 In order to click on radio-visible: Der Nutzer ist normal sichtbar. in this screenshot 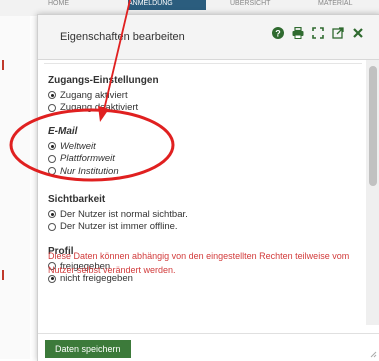, I will do `click(118, 214)`.